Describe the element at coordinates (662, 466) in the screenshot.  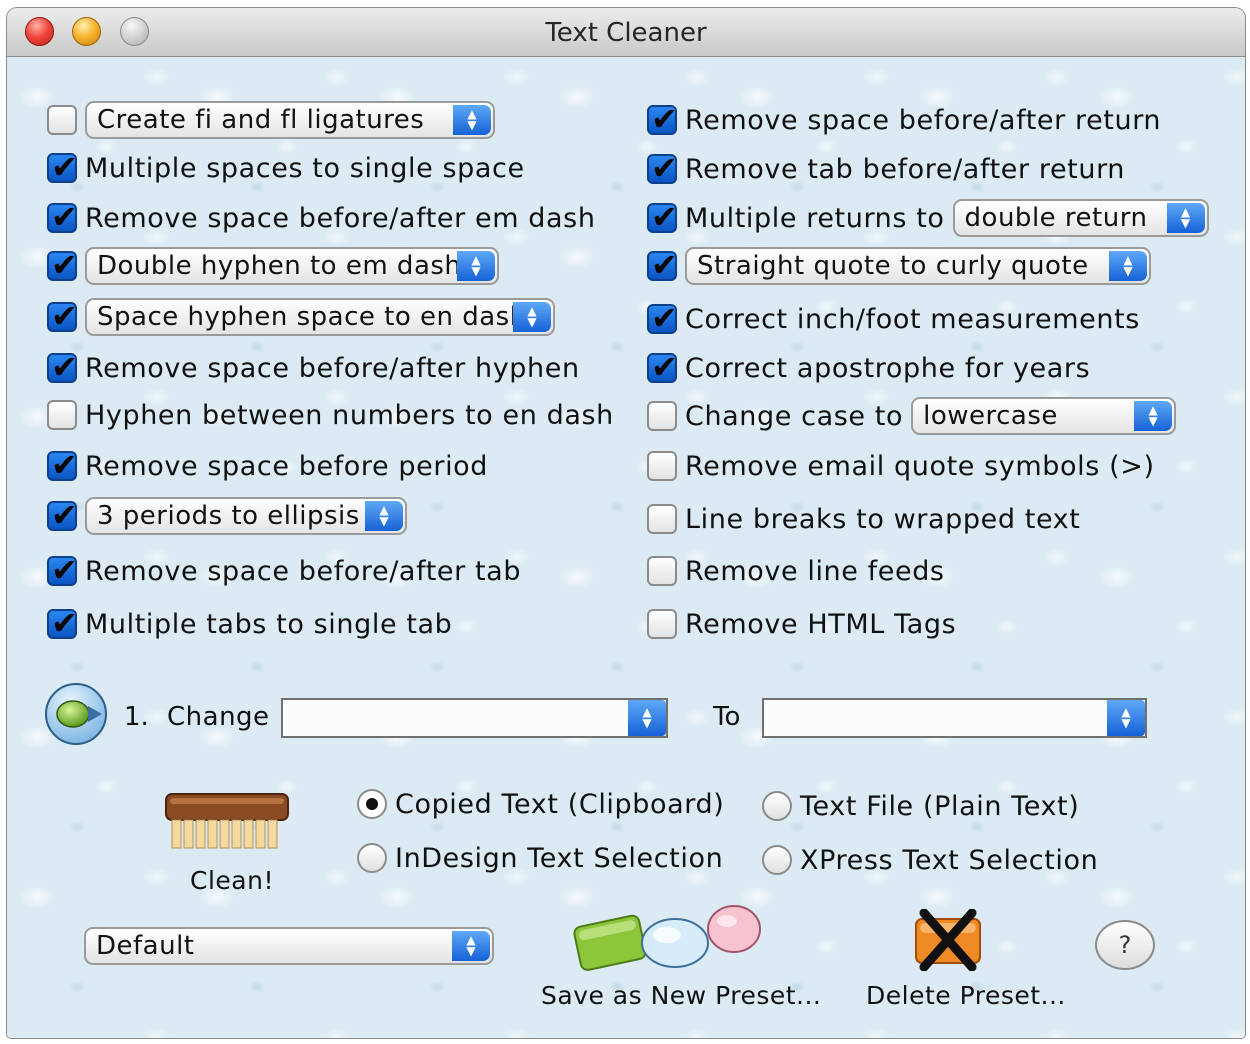
I see `email-quote-checkbox` at that location.